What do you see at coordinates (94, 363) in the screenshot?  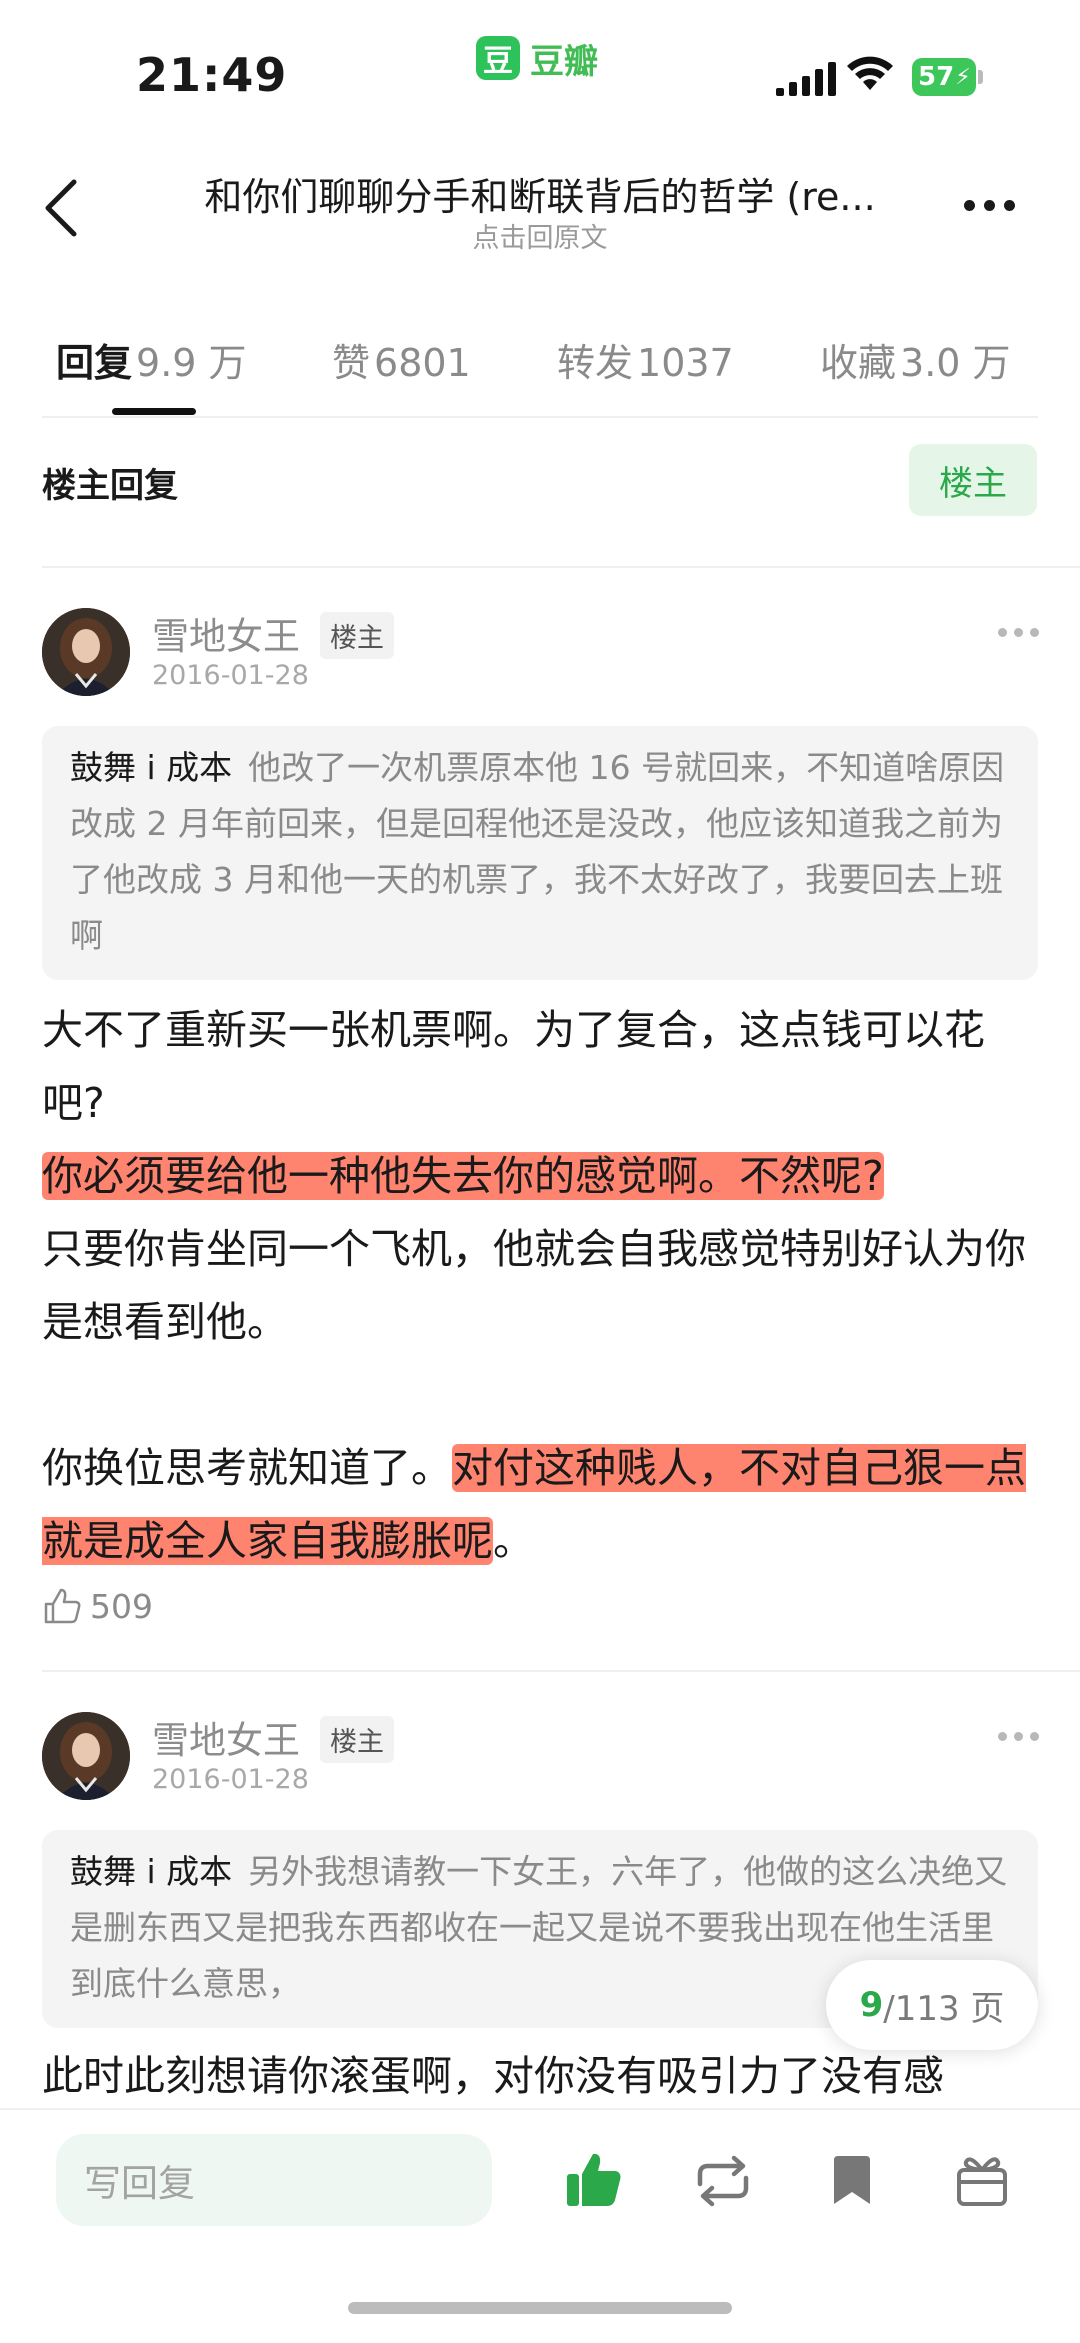 I see `tab-label: 回复` at bounding box center [94, 363].